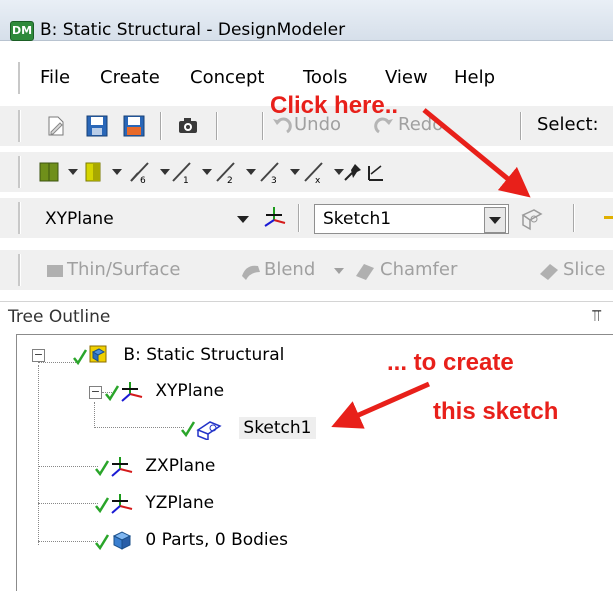 The height and width of the screenshot is (591, 613). Describe the element at coordinates (79, 219) in the screenshot. I see `plane-dropdown-value: XYPlane` at that location.